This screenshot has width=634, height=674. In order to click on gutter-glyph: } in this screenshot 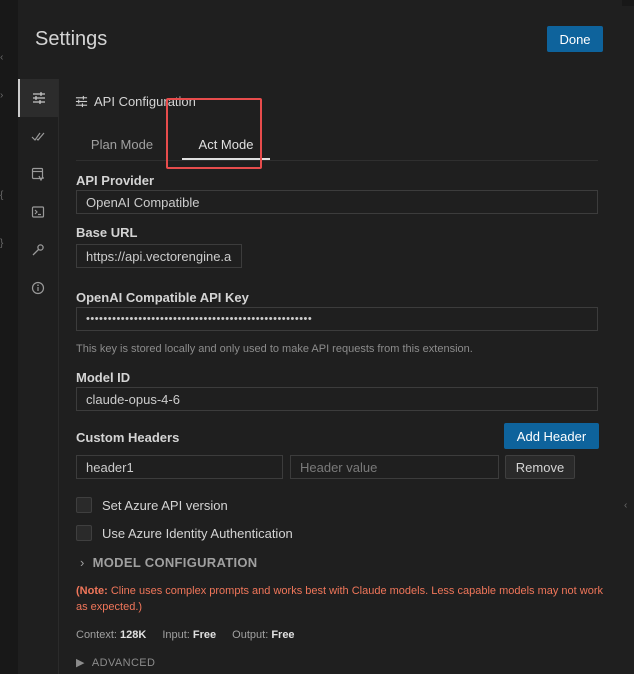, I will do `click(2, 243)`.